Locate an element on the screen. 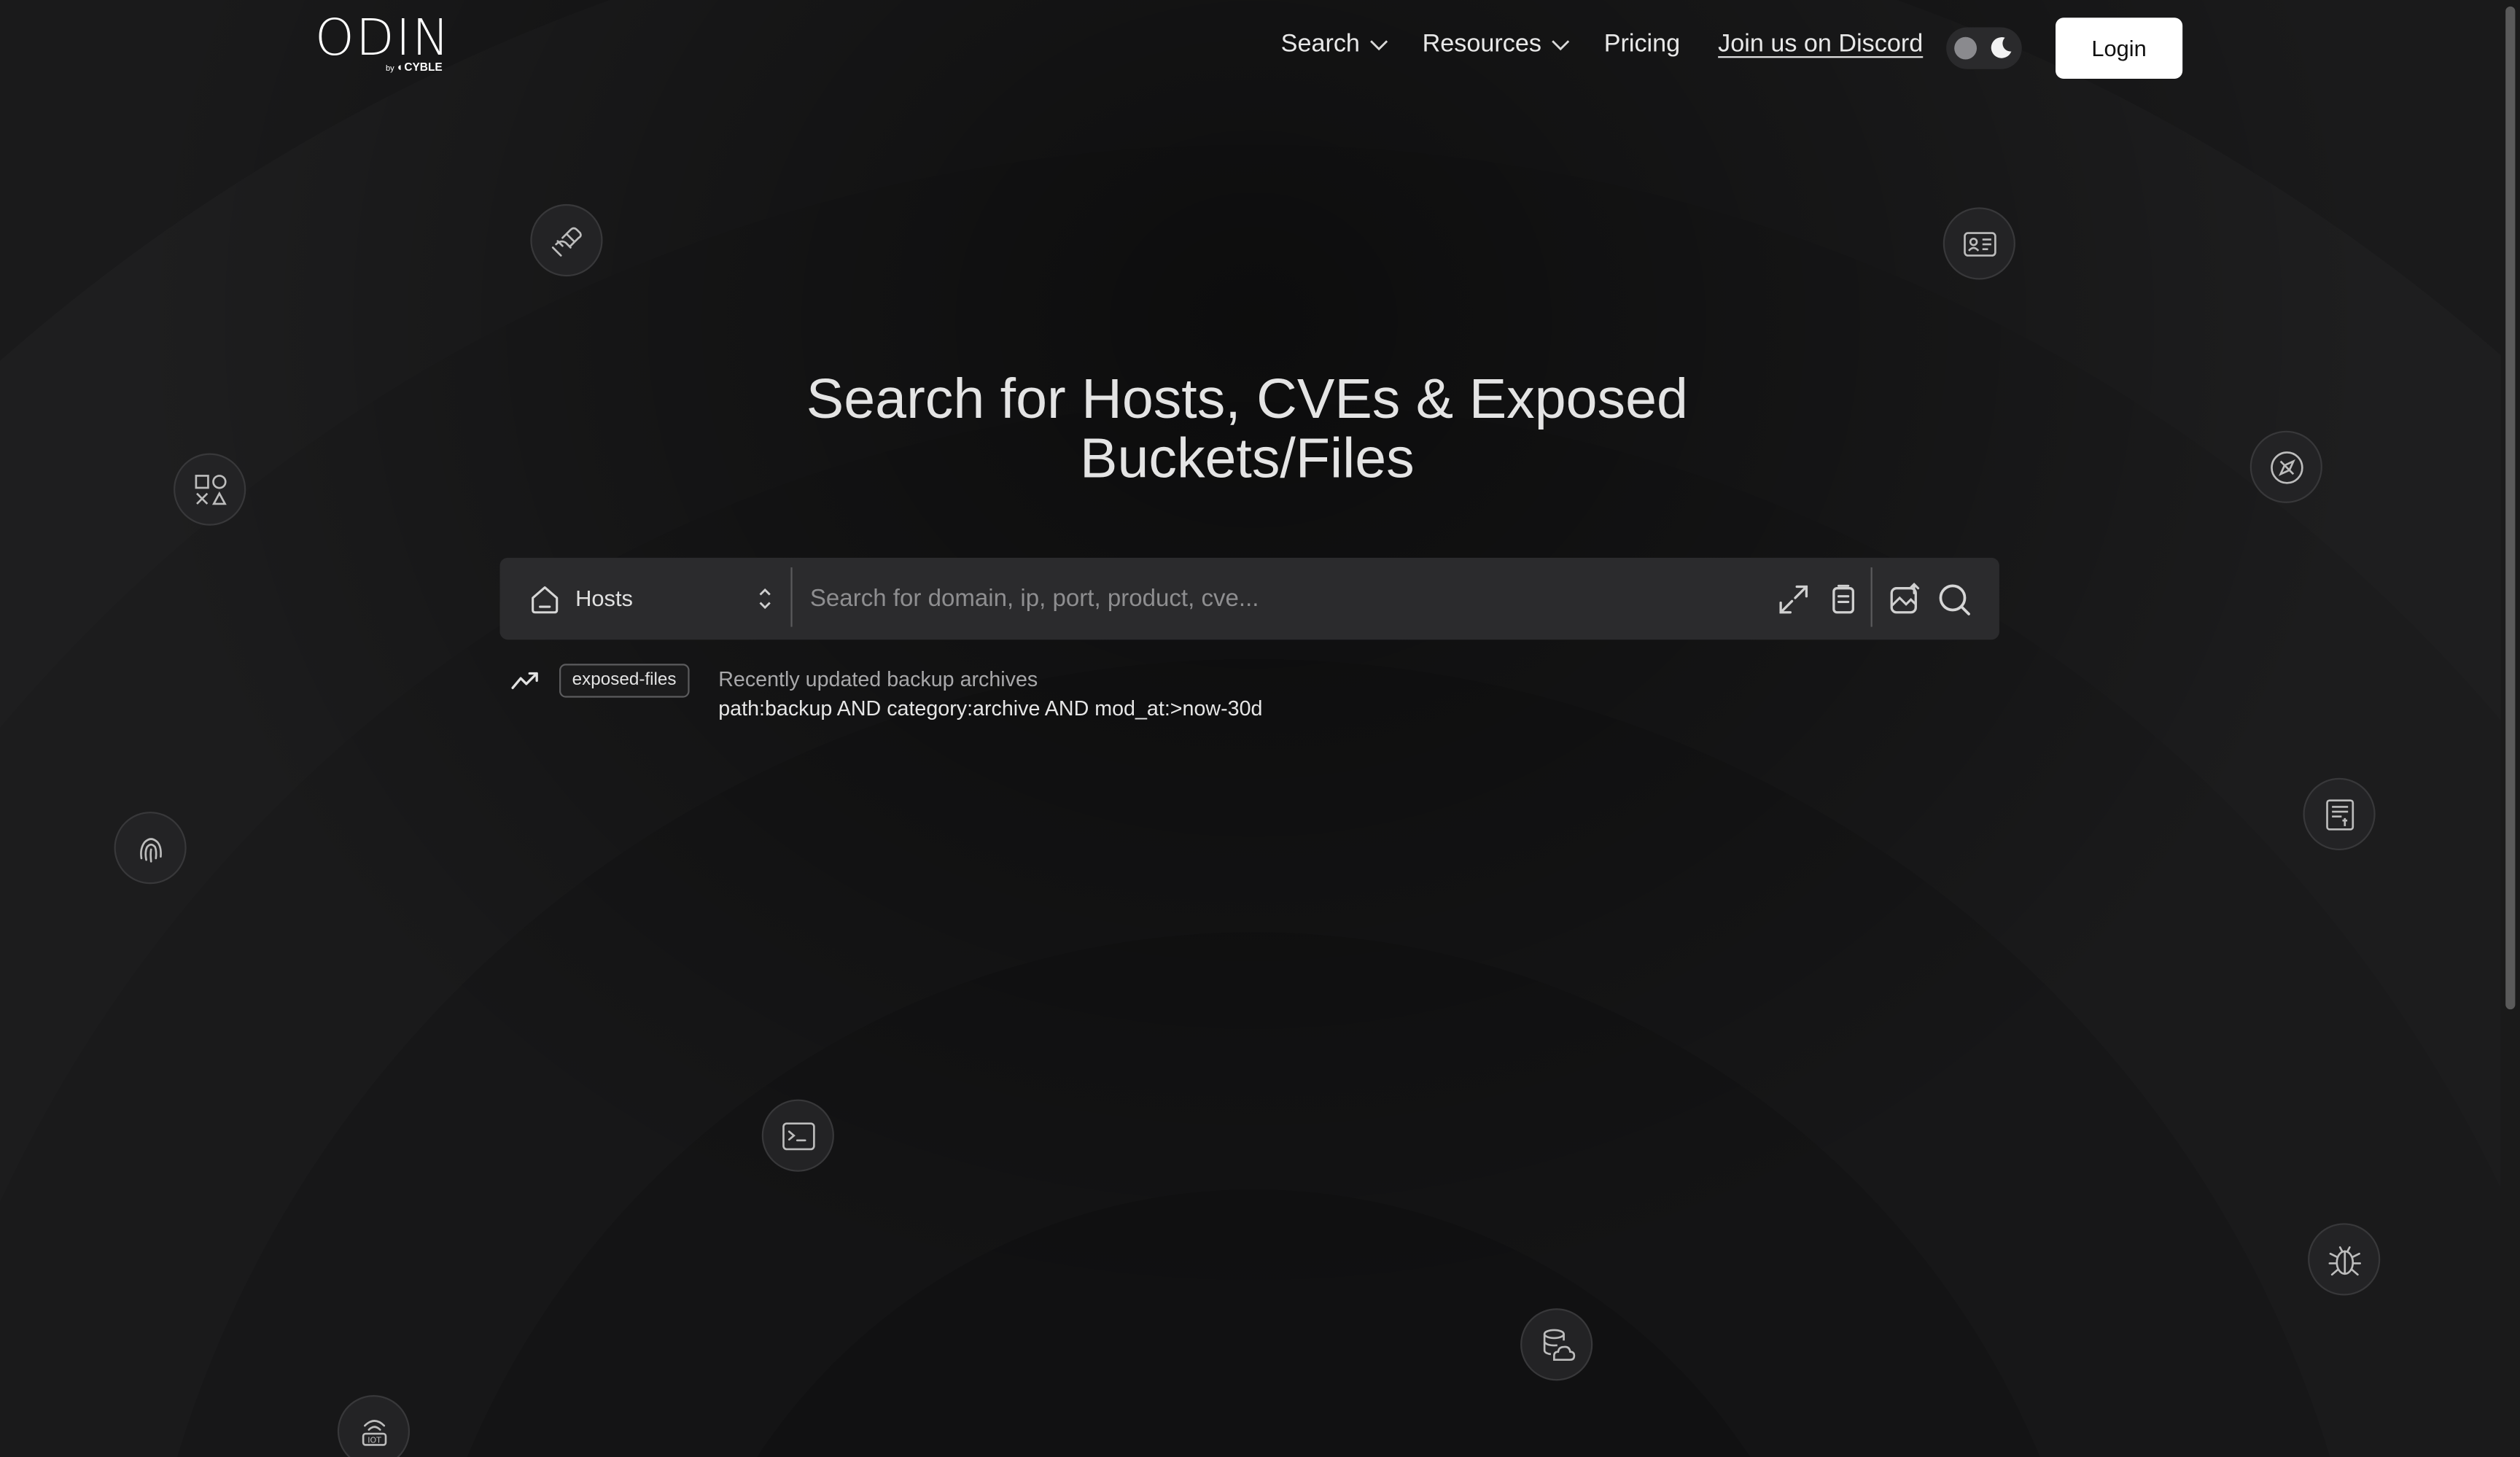 This screenshot has height=1457, width=2520. tools-divider is located at coordinates (1871, 597).